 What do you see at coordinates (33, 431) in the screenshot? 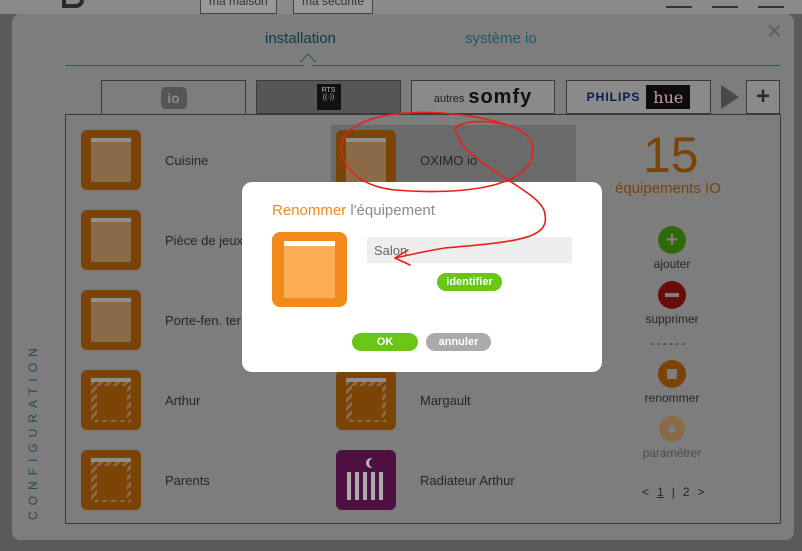
I see `configuration-label: CONFIGURATION` at bounding box center [33, 431].